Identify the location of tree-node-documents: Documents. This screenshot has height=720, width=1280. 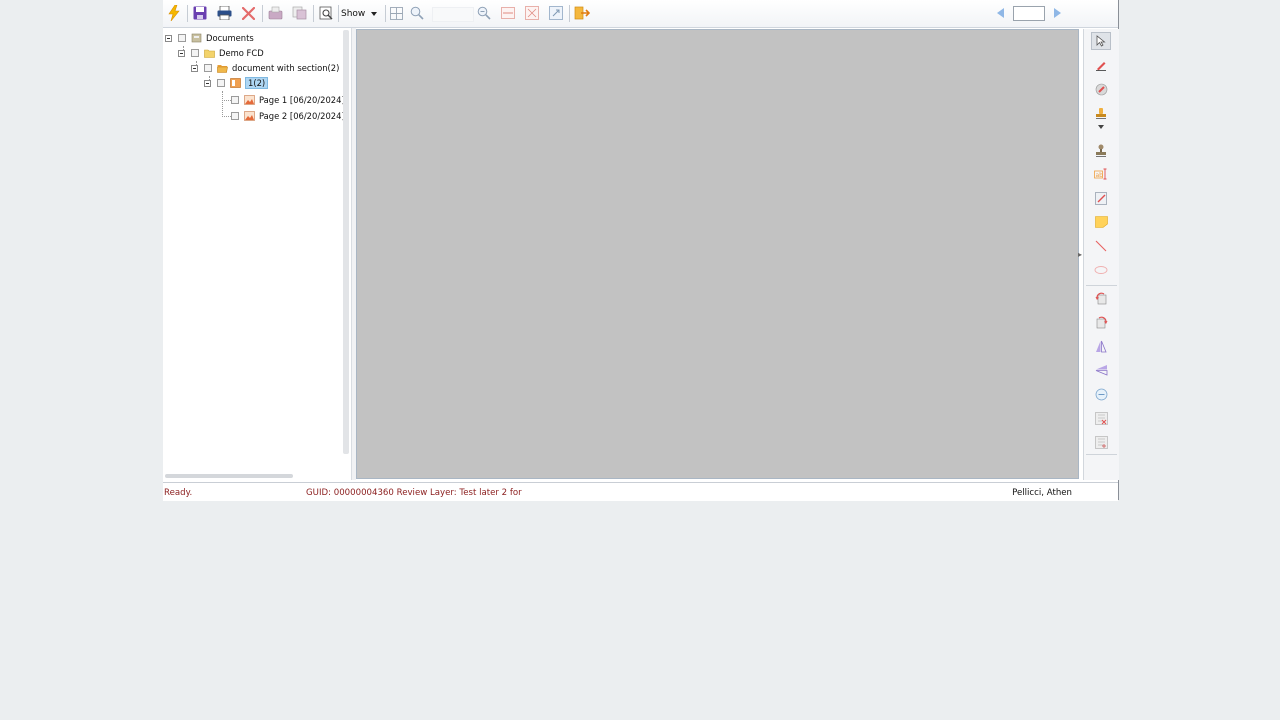
(209, 38).